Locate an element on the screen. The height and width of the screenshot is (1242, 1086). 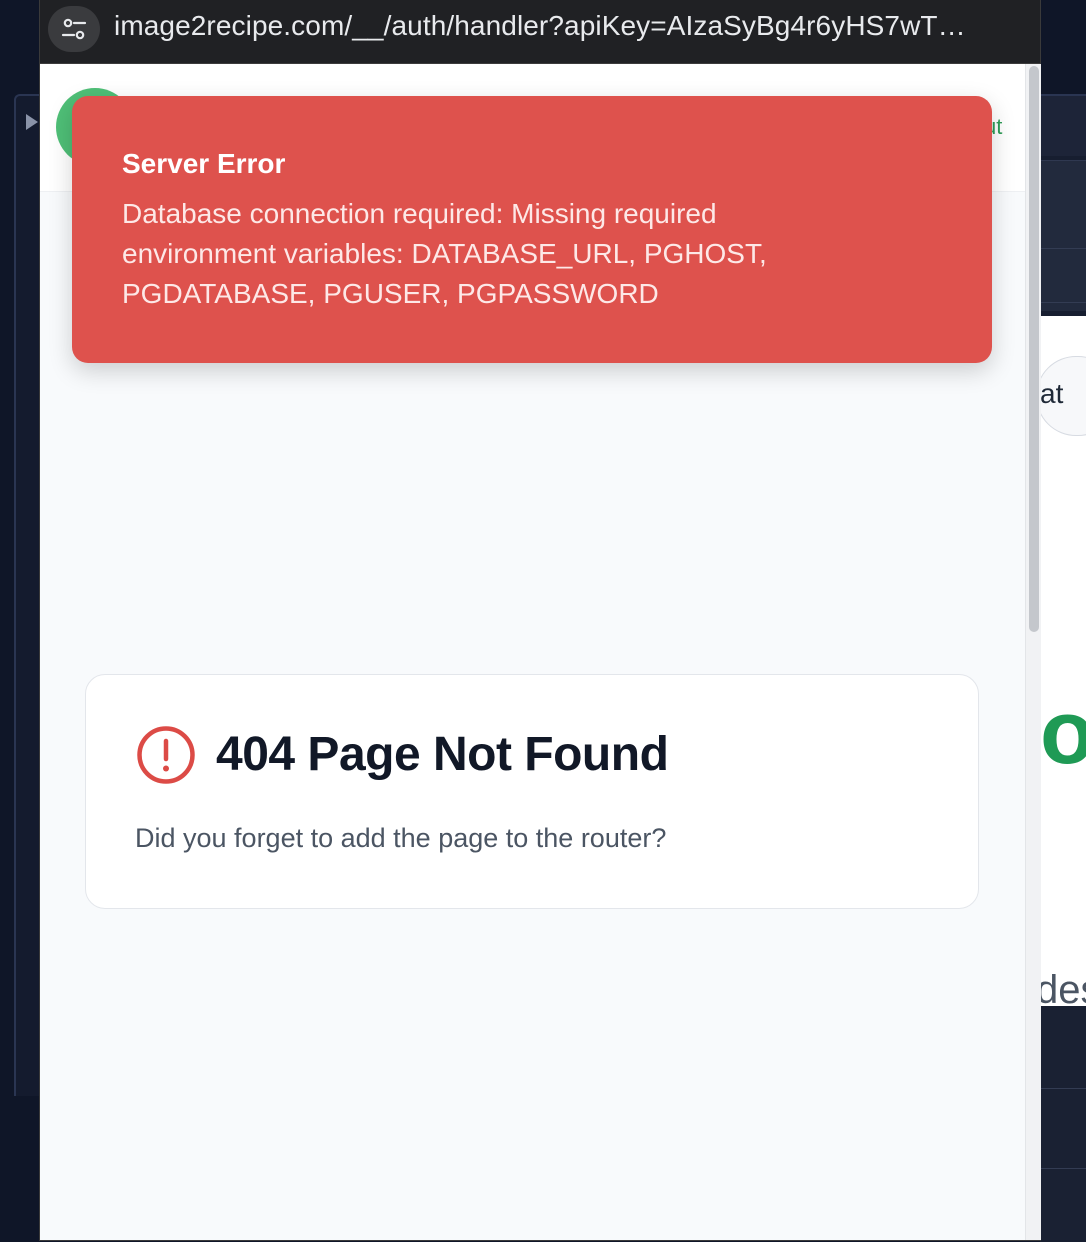
scrollbar-thumb is located at coordinates (1034, 349).